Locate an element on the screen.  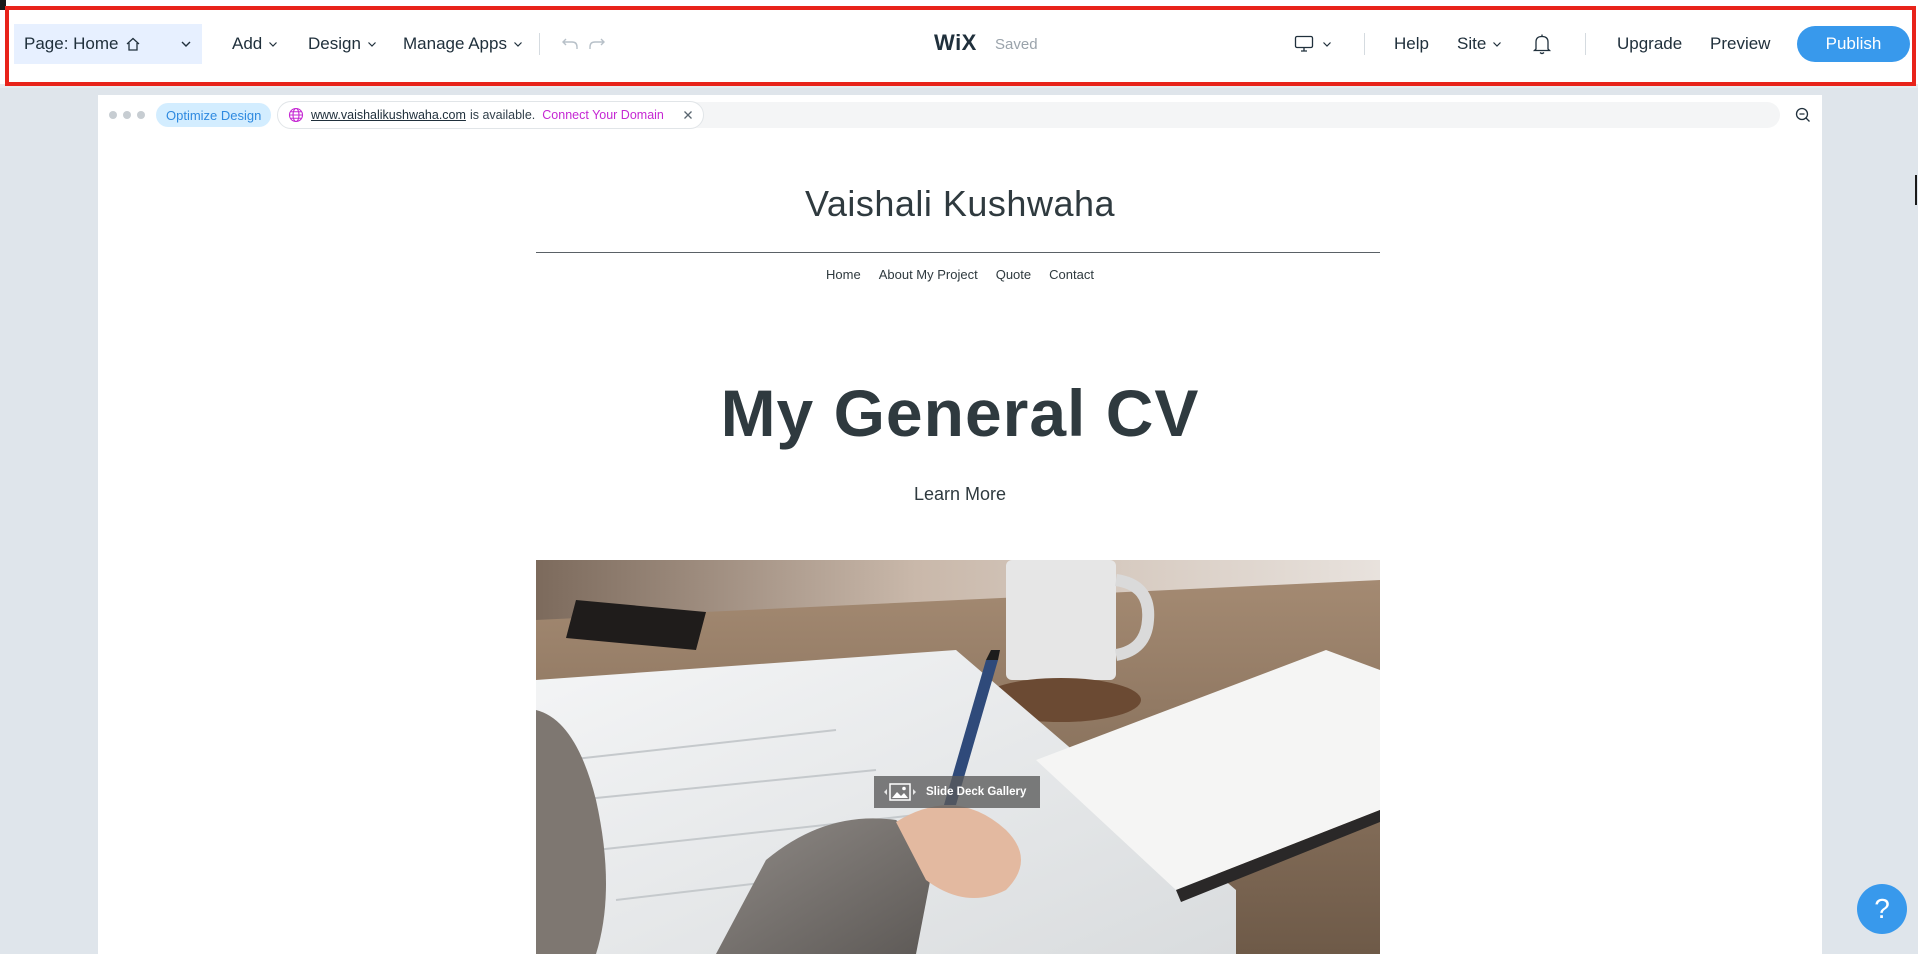
undo-icon is located at coordinates (570, 43).